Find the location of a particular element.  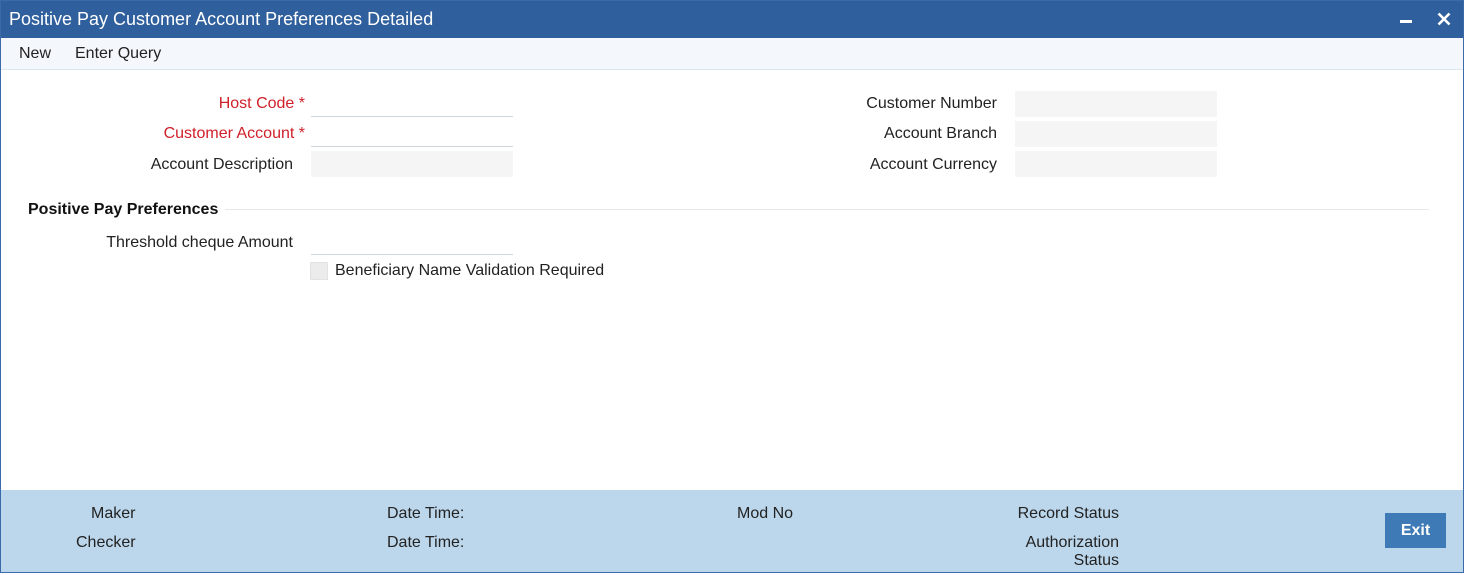

menu-bar: New Enter Query is located at coordinates (732, 54).